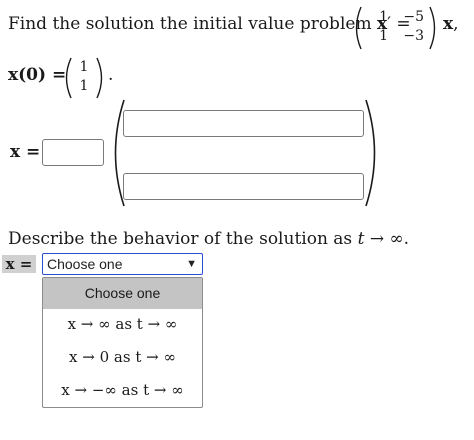 The height and width of the screenshot is (440, 474). Describe the element at coordinates (243, 123) in the screenshot. I see `vector-entry-1-input` at that location.